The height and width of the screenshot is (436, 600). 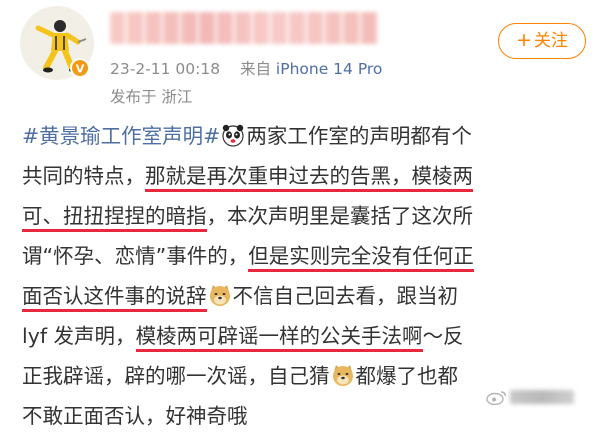 What do you see at coordinates (407, 376) in the screenshot?
I see `post-text: 都爆了也都` at bounding box center [407, 376].